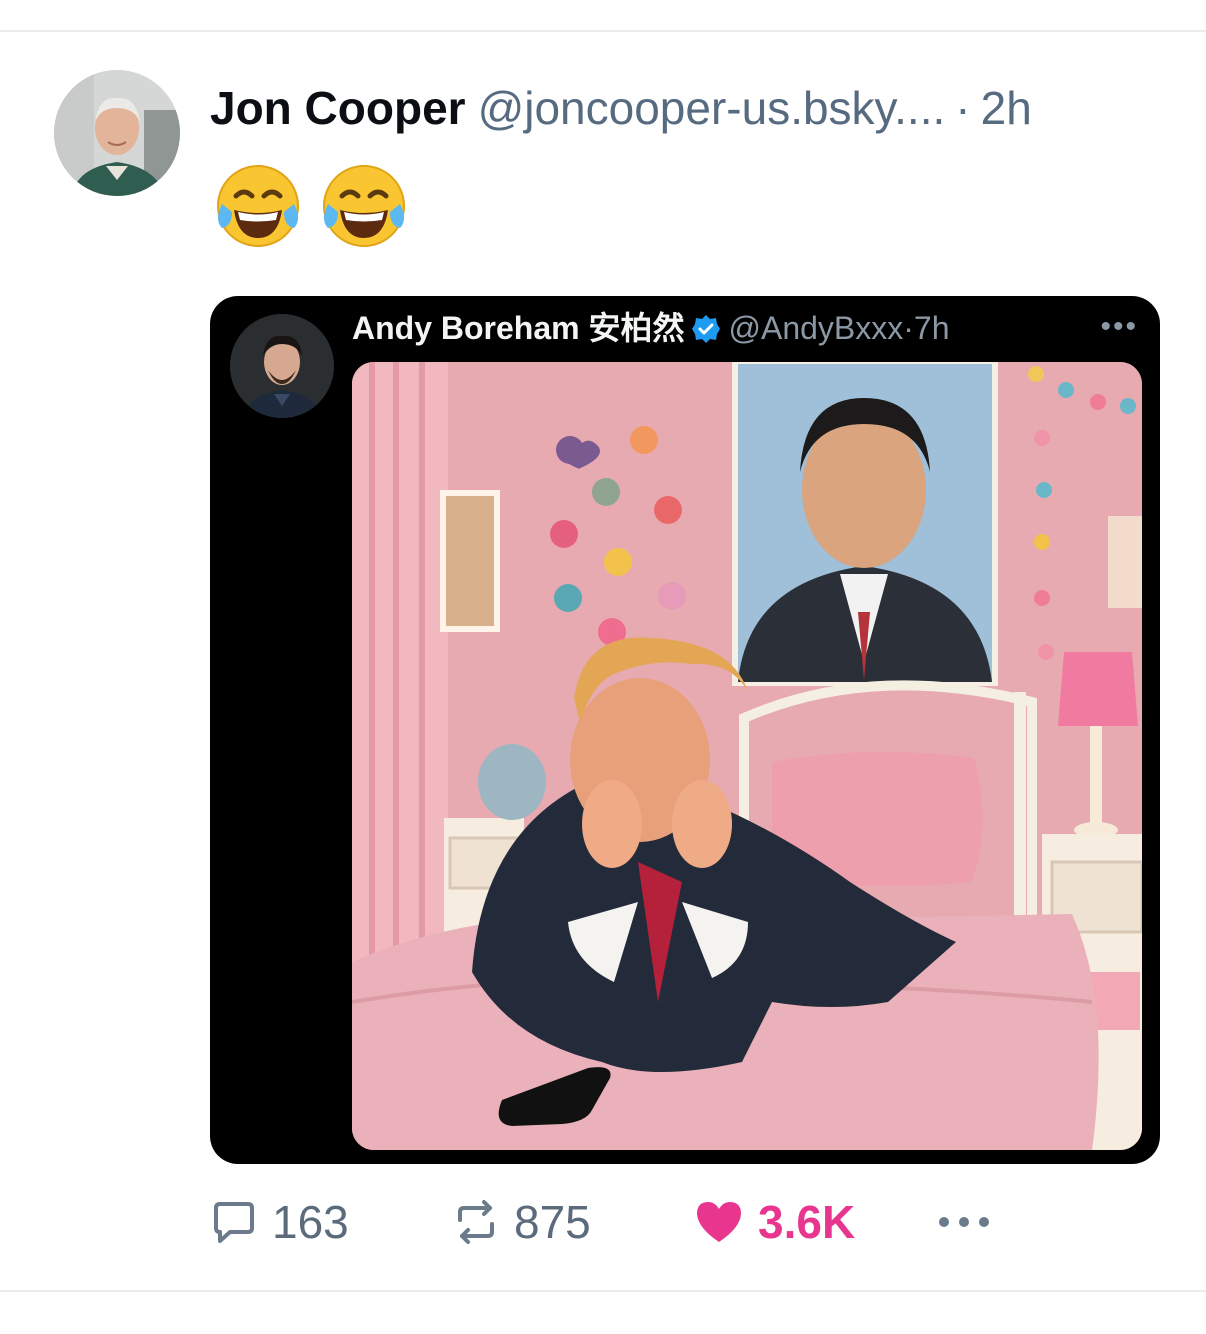  Describe the element at coordinates (1119, 326) in the screenshot. I see `embed-more-icon: •••` at that location.